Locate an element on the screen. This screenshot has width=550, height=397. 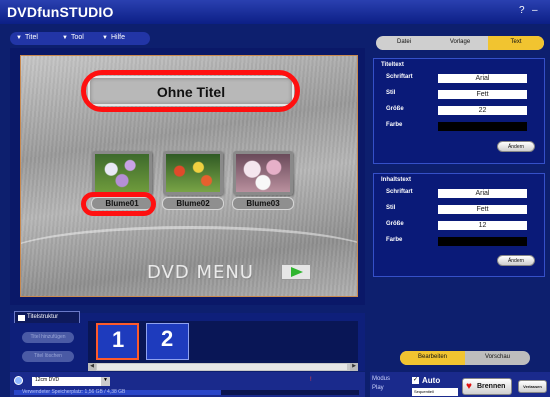
chevron-down-icon: ▼ is located at coordinates (105, 381).